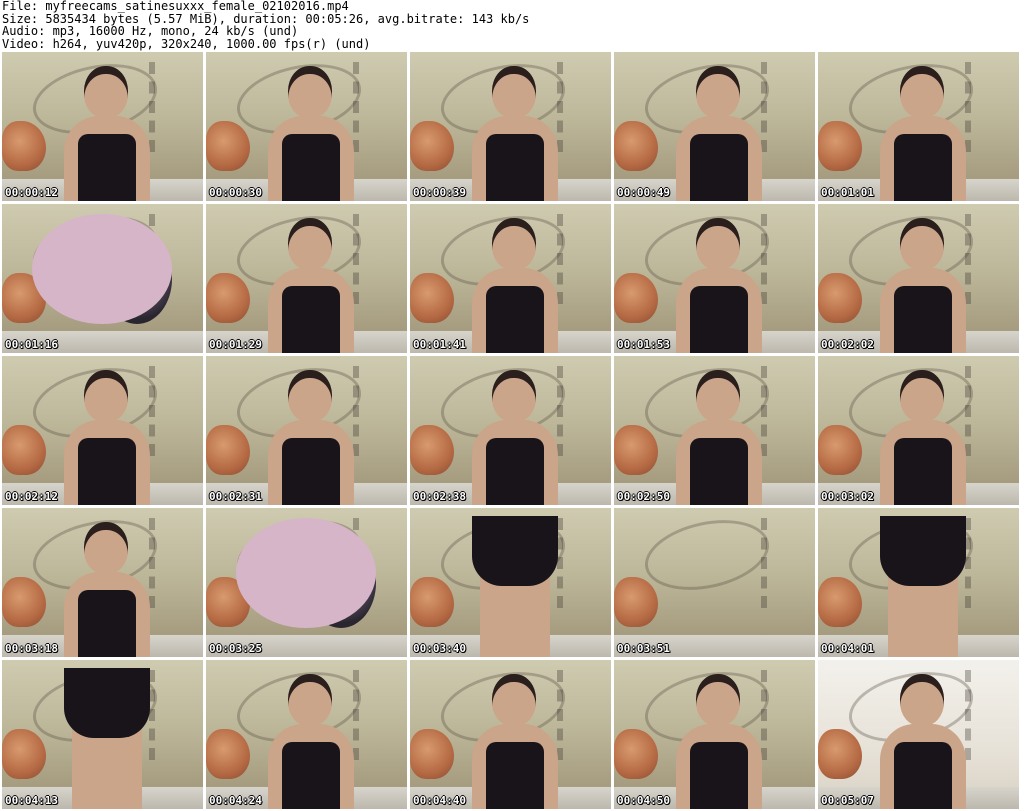 This screenshot has width=1024, height=811. I want to click on video-thumbnail: 00:05:07, so click(918, 734).